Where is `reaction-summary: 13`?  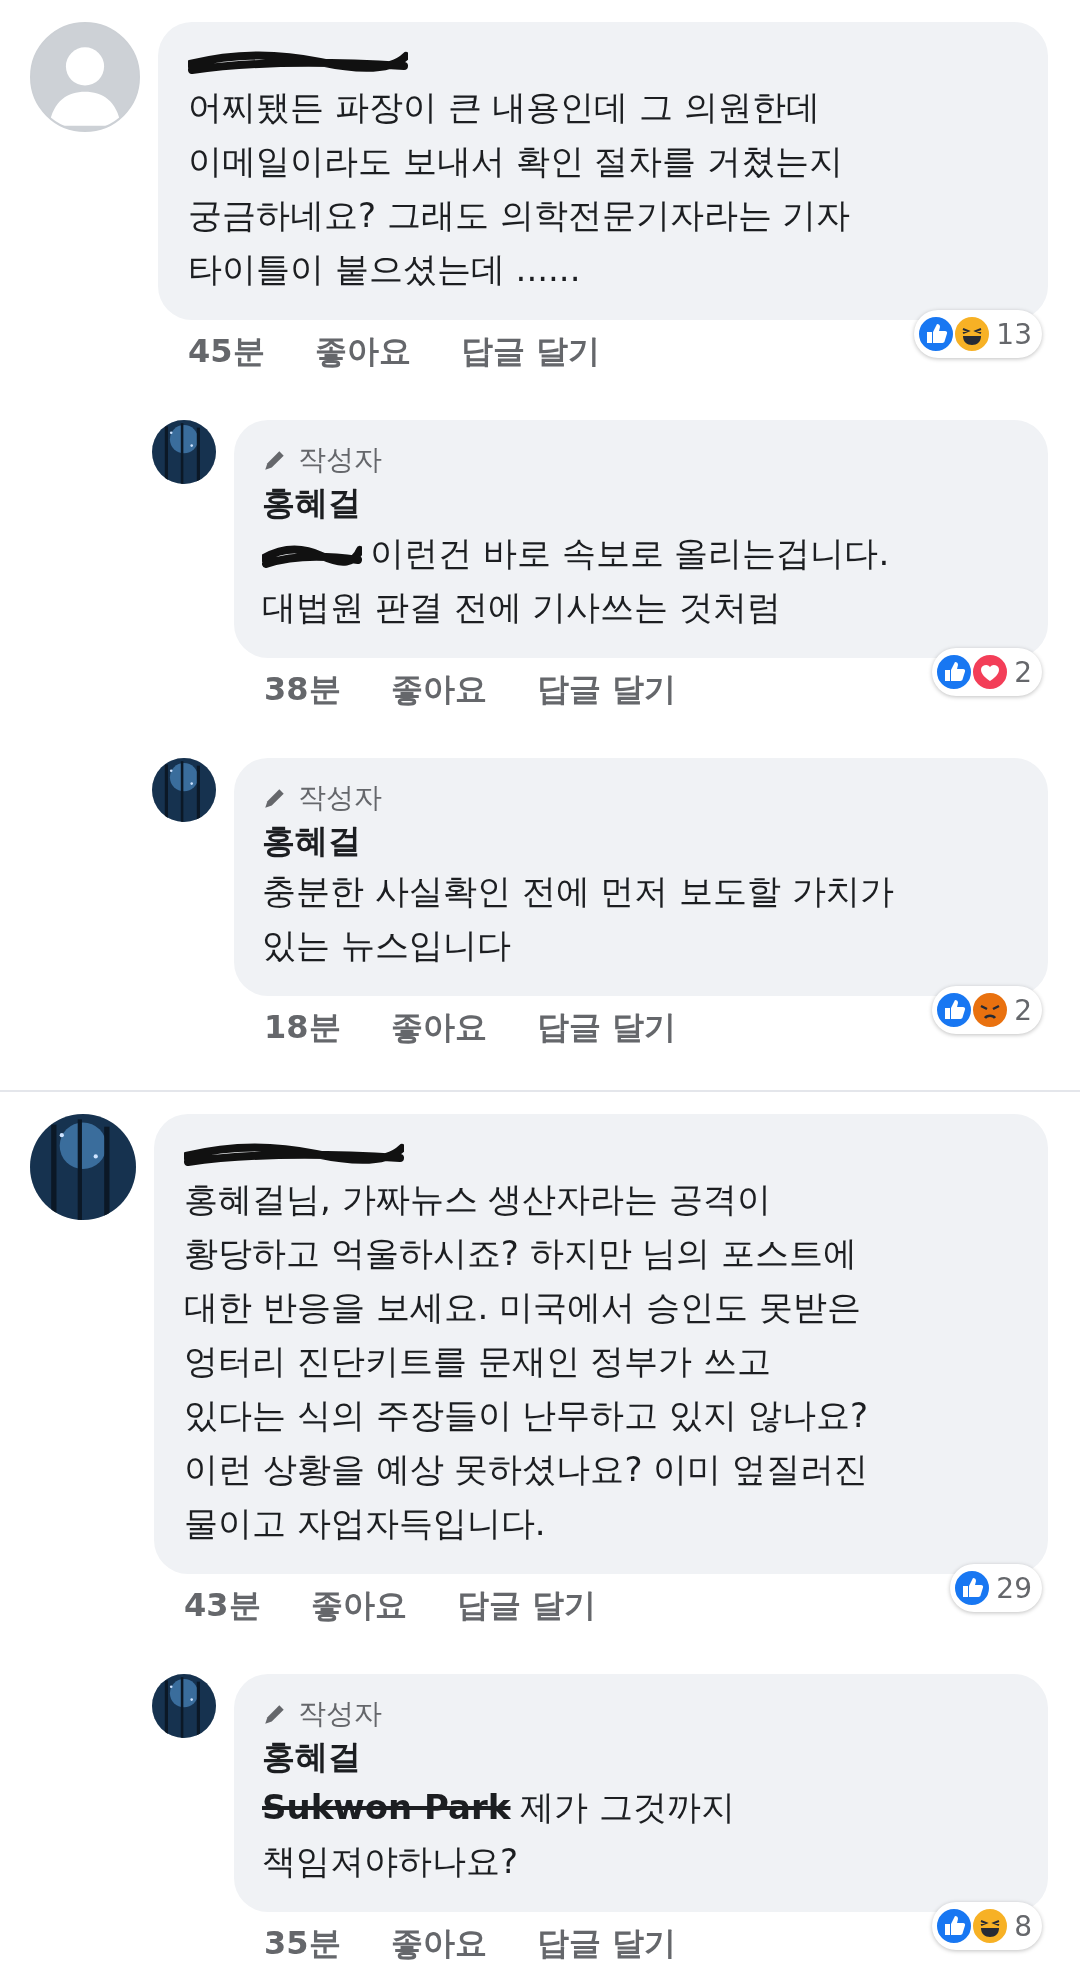 reaction-summary: 13 is located at coordinates (978, 334).